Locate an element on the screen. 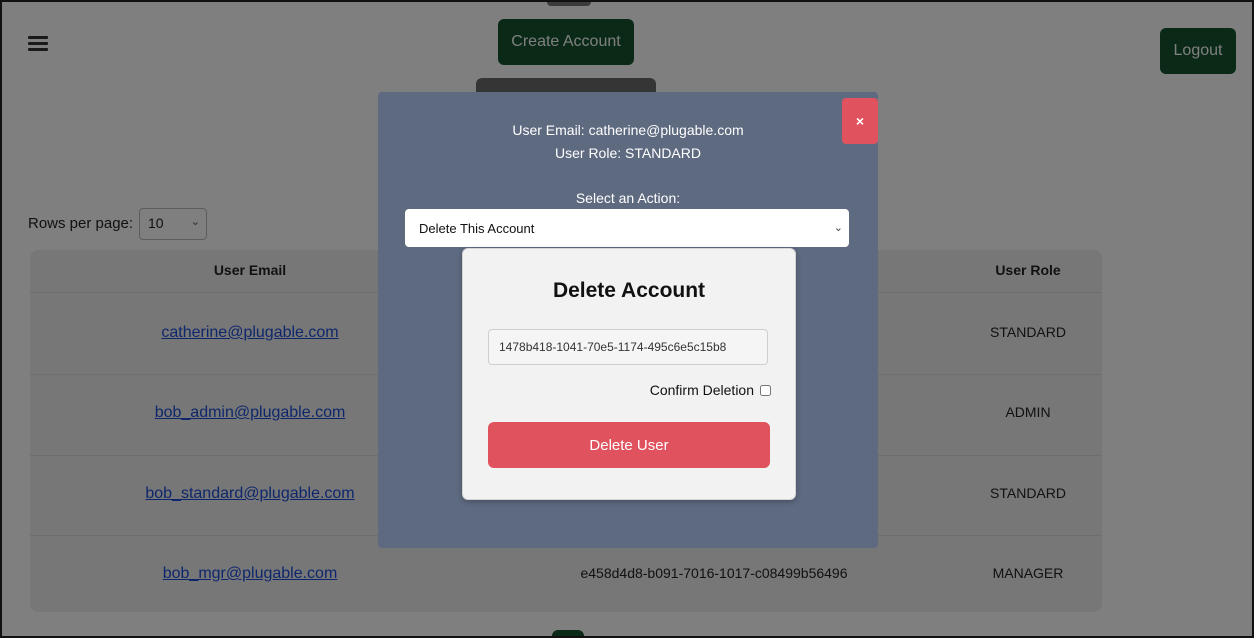  confirm-deletion-row: Confirm Deletion is located at coordinates (710, 390).